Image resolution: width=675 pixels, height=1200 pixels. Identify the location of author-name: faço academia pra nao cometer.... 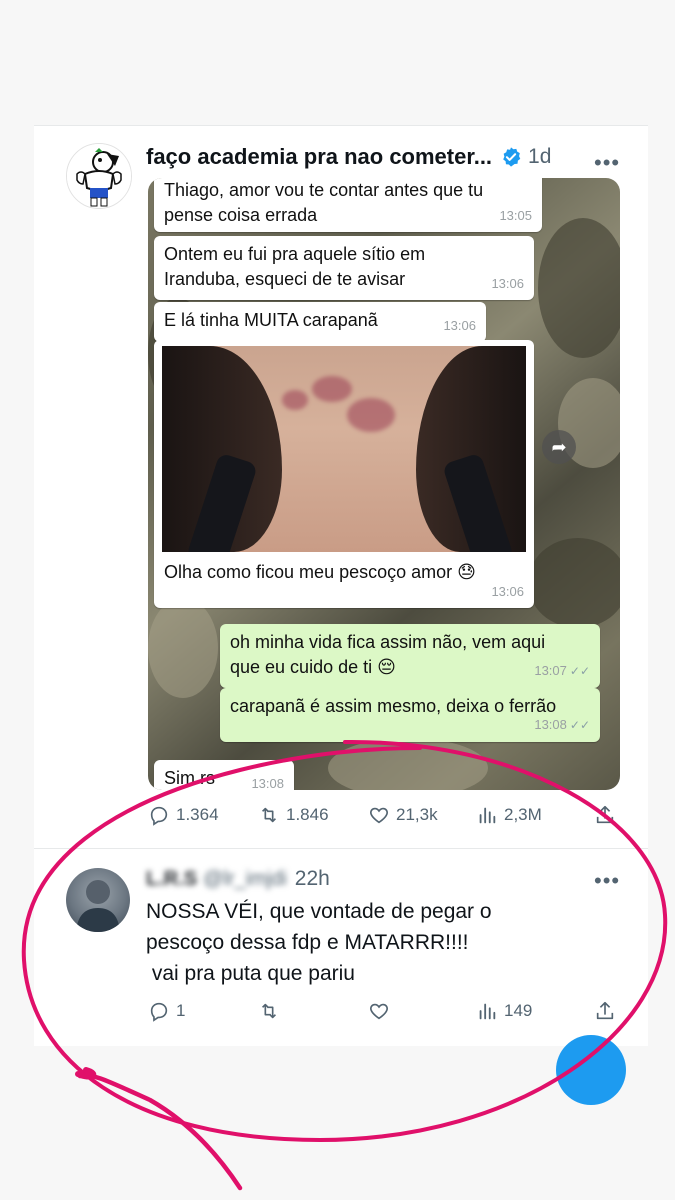
(319, 157).